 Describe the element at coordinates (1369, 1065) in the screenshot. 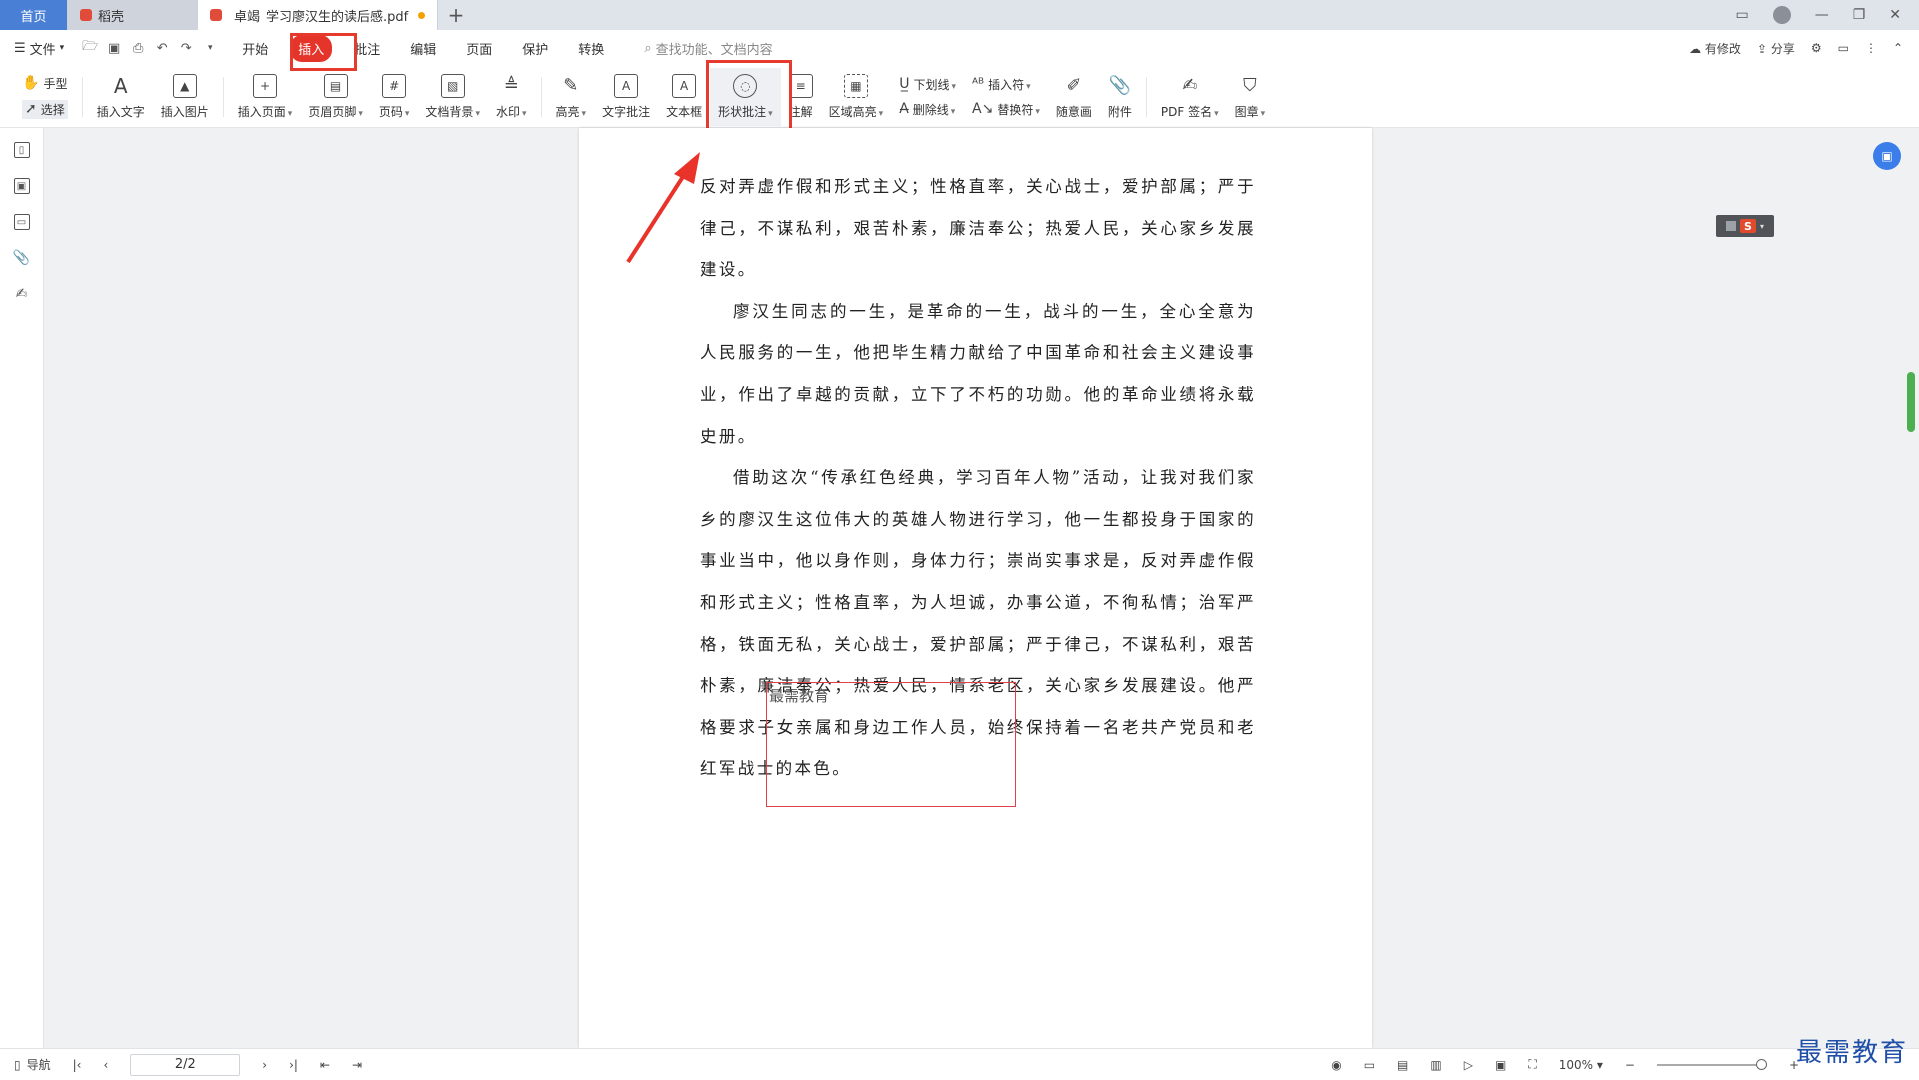

I see `single-page-icon: ▭` at that location.